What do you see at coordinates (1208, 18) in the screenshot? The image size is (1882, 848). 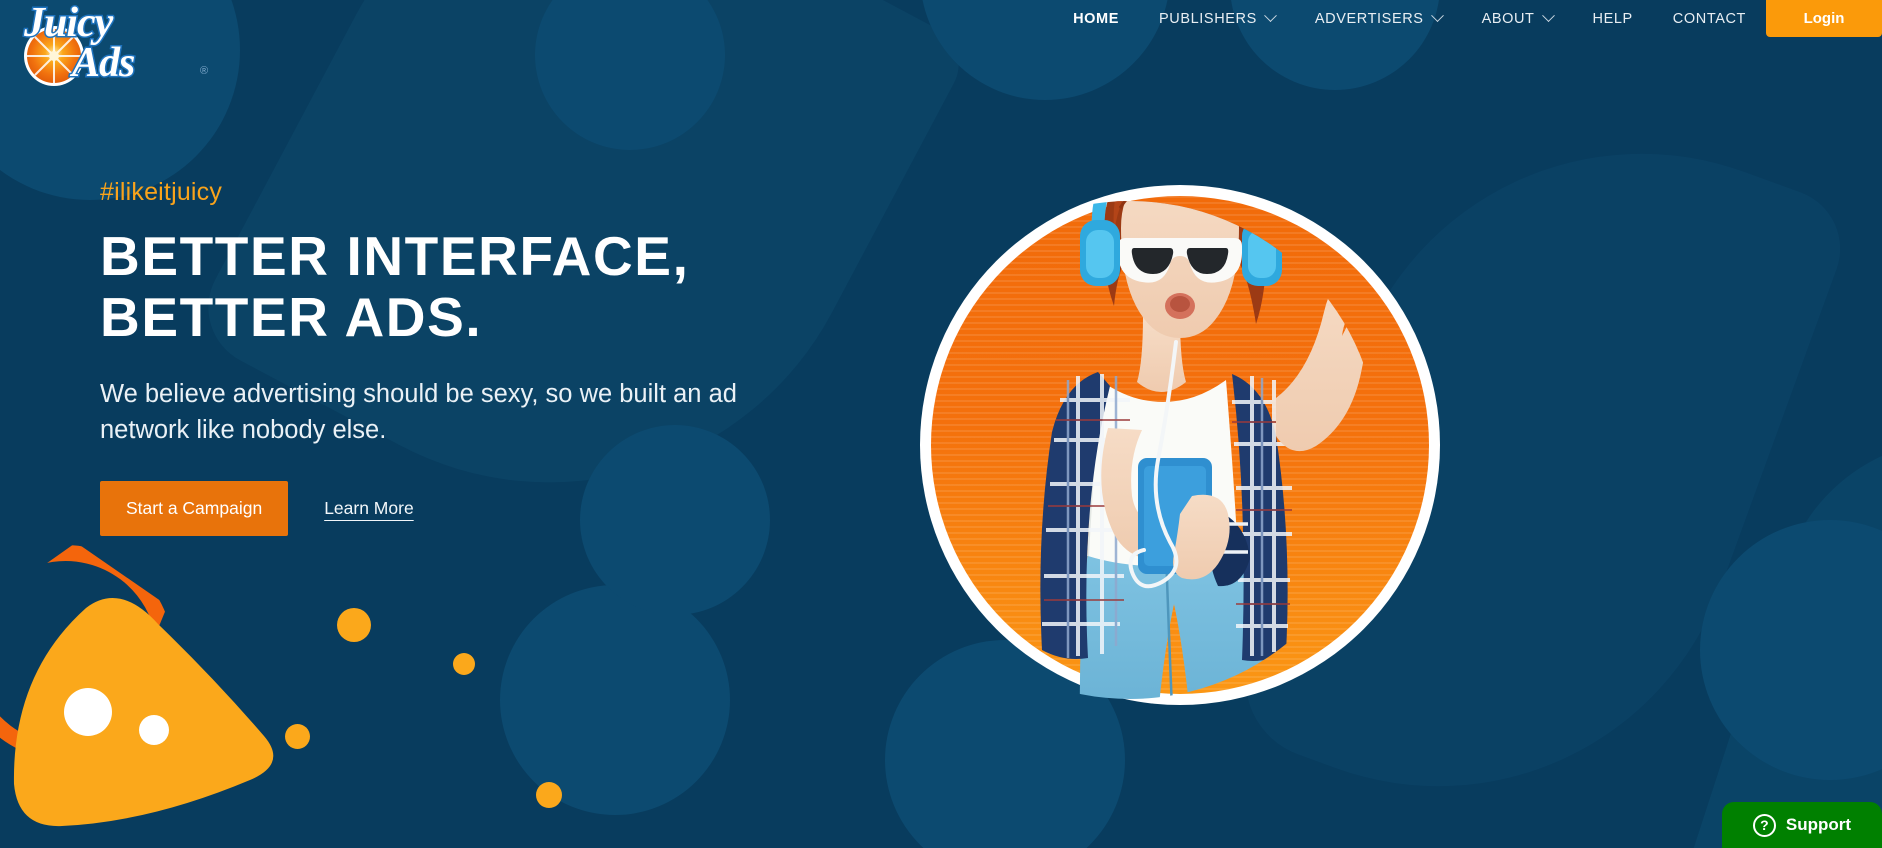 I see `nav-label: PUBLISHERS` at bounding box center [1208, 18].